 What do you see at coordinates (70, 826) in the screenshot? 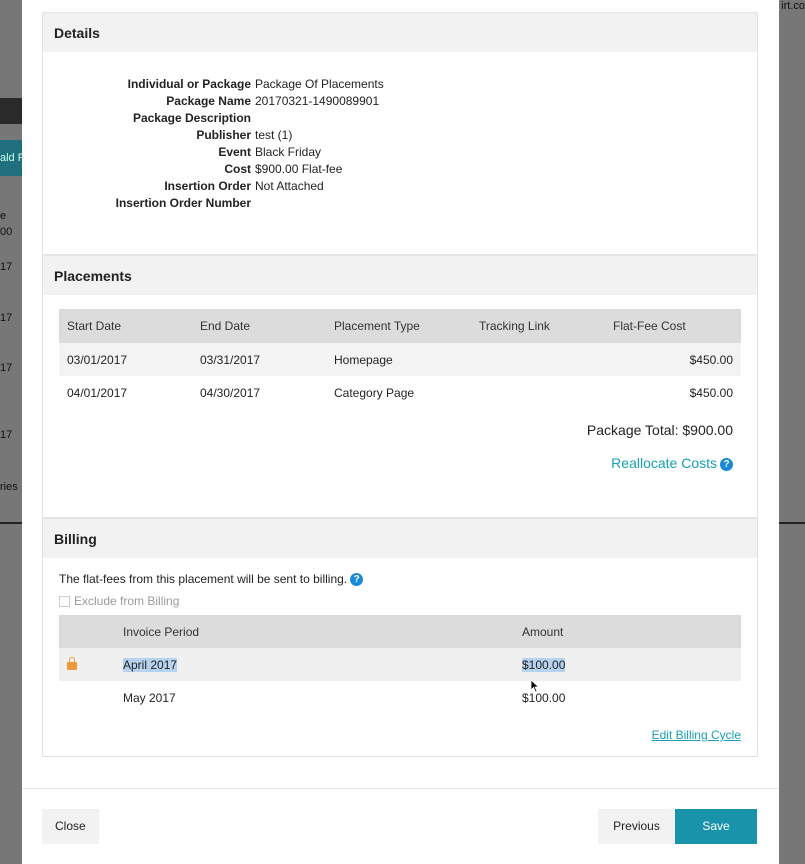
I see `close-button: Close` at bounding box center [70, 826].